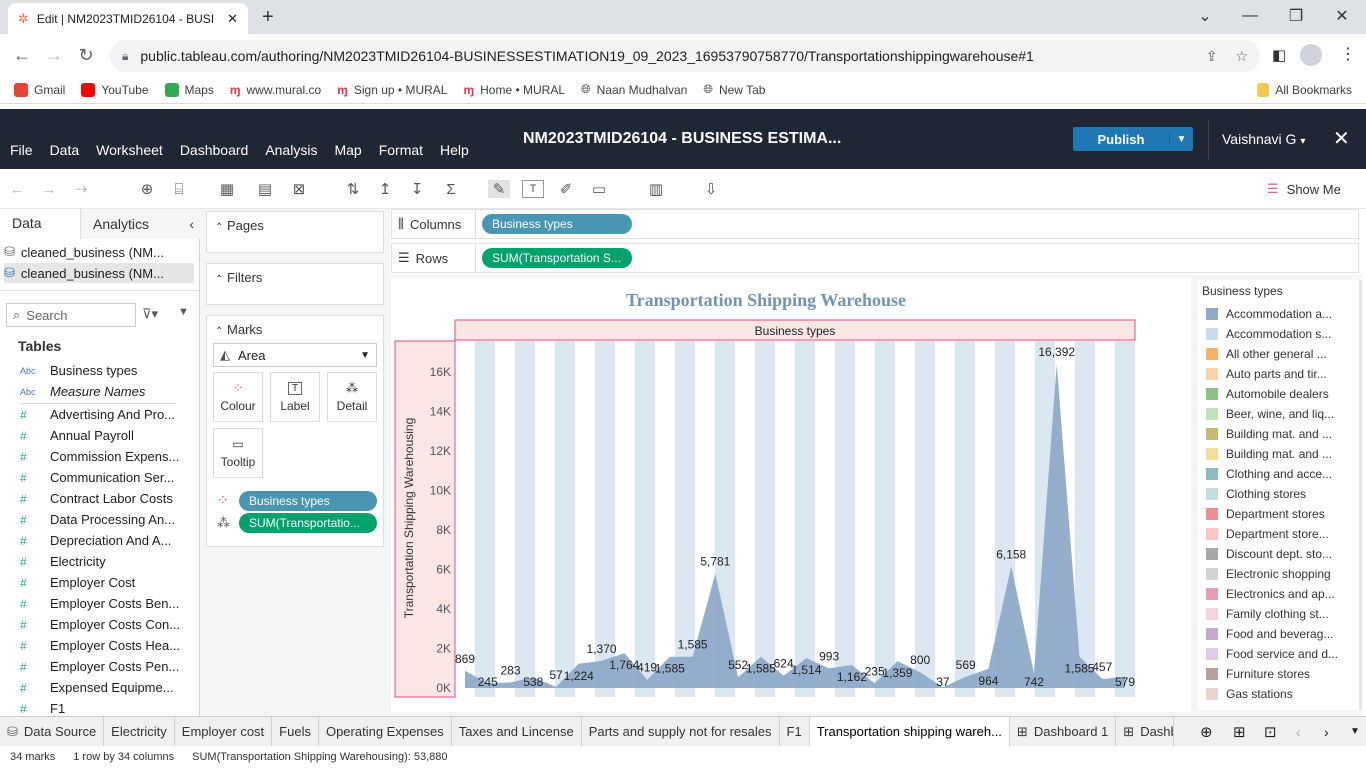  Describe the element at coordinates (1360, 495) in the screenshot. I see `legend-scrollbar` at that location.